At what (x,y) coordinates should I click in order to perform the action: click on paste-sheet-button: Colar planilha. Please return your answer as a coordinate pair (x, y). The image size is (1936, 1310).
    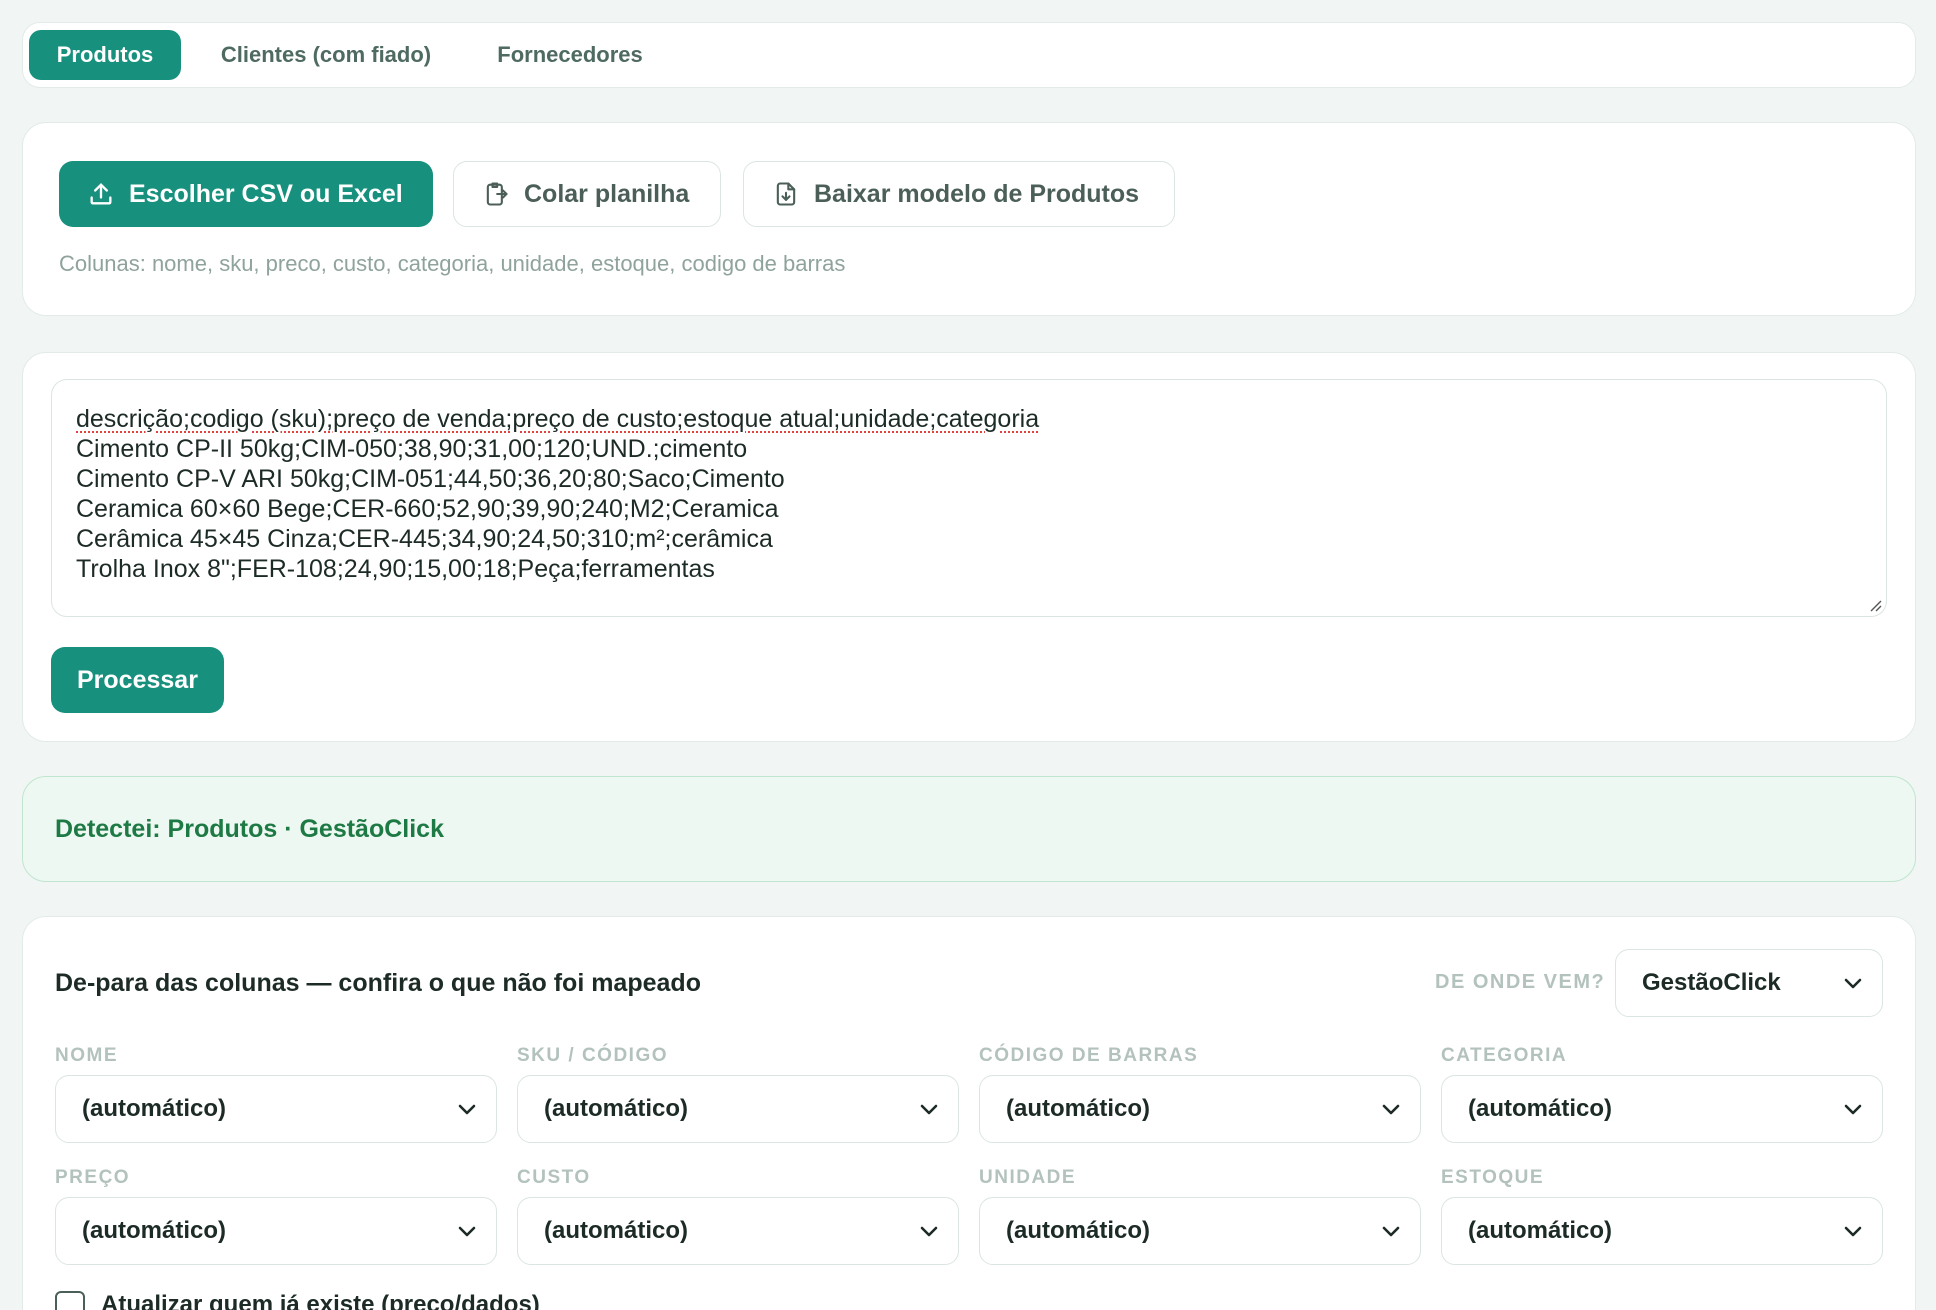
    Looking at the image, I should click on (587, 194).